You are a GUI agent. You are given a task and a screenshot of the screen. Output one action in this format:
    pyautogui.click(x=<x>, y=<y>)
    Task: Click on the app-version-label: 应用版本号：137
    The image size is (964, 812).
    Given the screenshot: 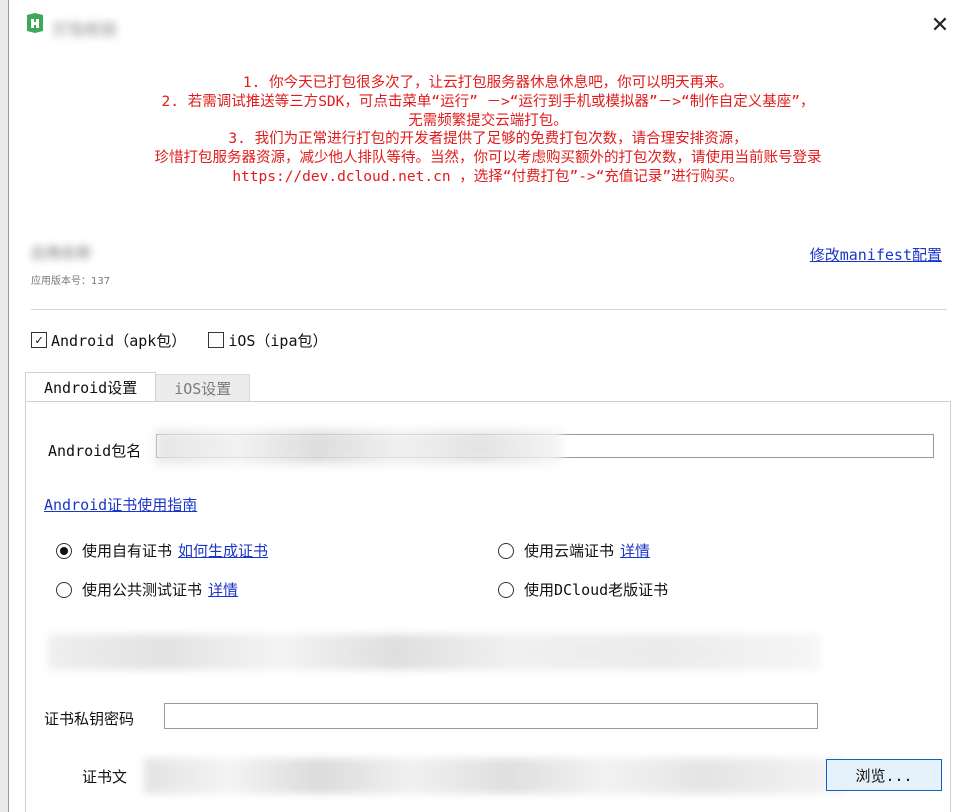 What is the action you would take?
    pyautogui.click(x=71, y=281)
    